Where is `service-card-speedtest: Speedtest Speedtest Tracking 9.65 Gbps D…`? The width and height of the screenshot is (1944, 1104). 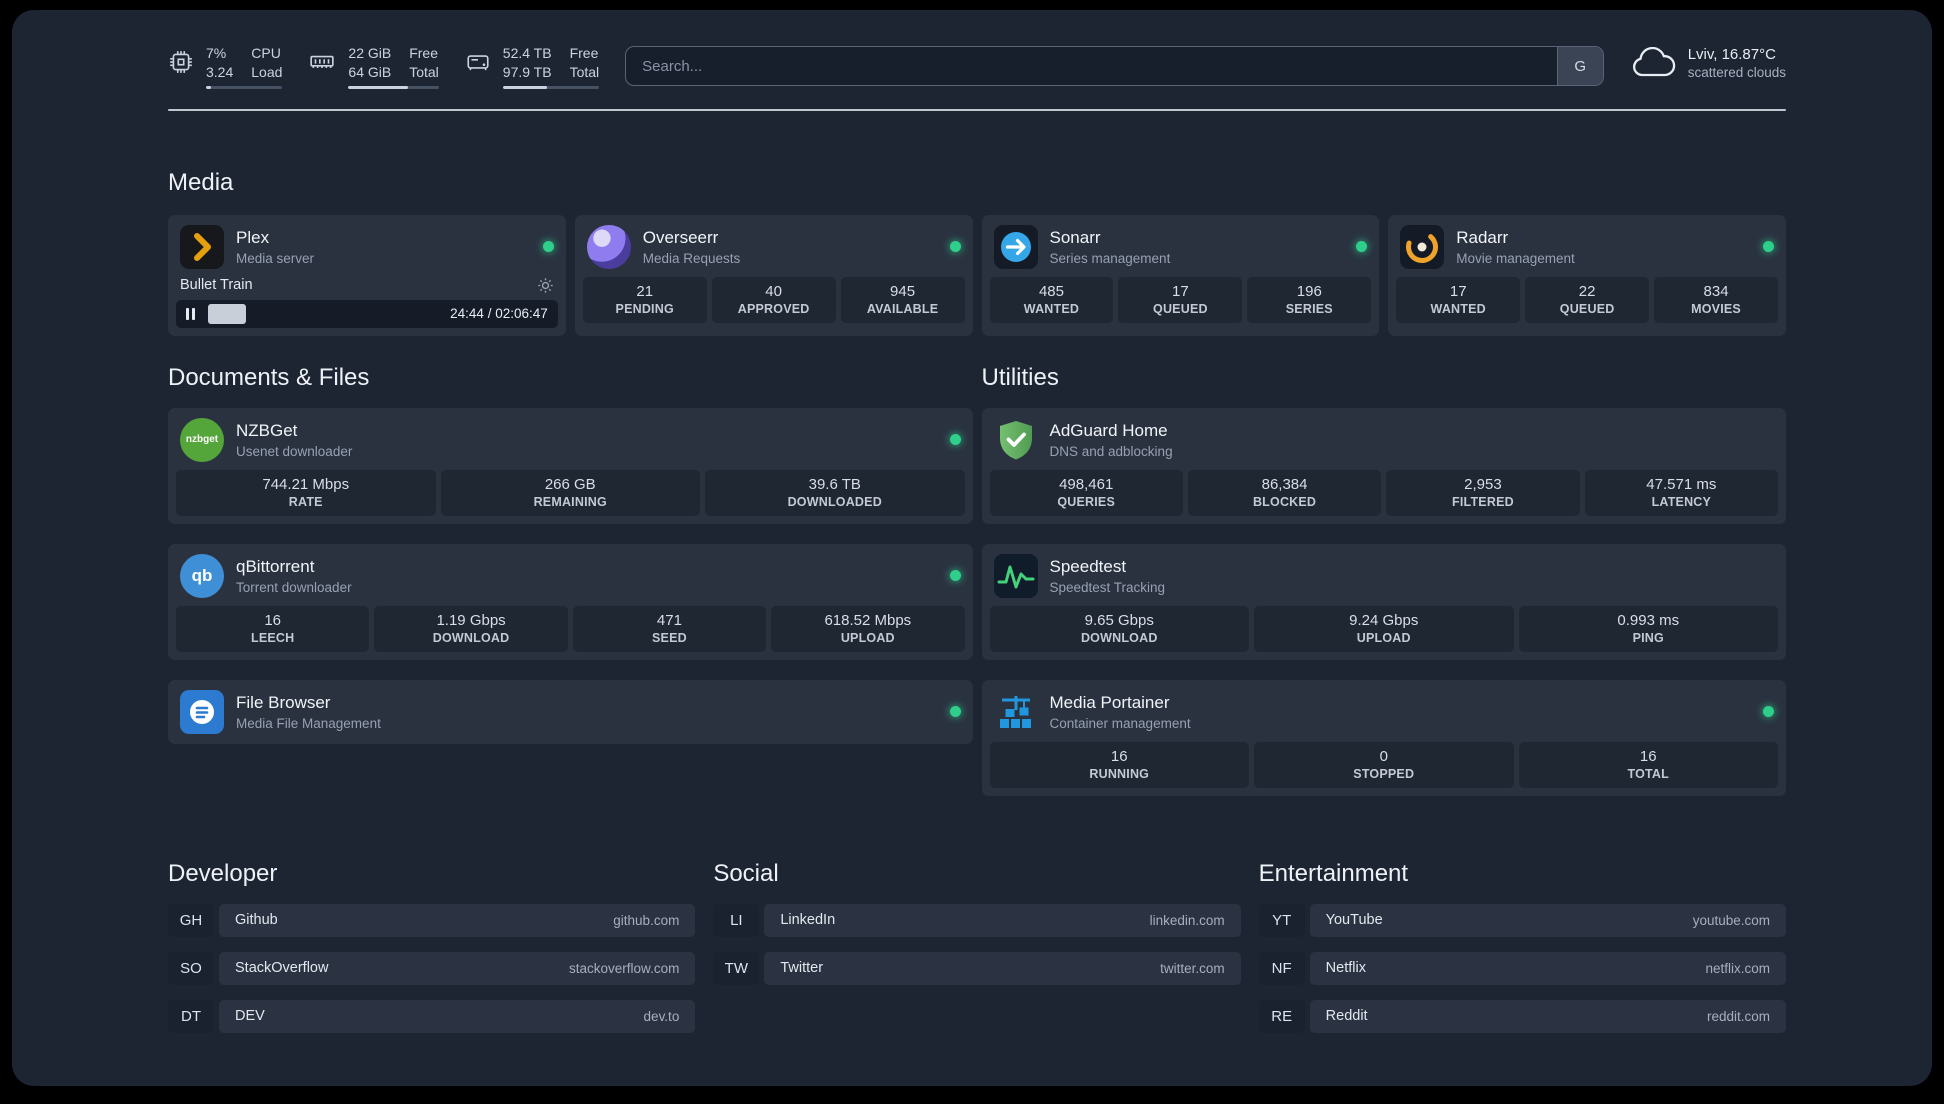
service-card-speedtest: Speedtest Speedtest Tracking 9.65 Gbps D… is located at coordinates (1383, 601).